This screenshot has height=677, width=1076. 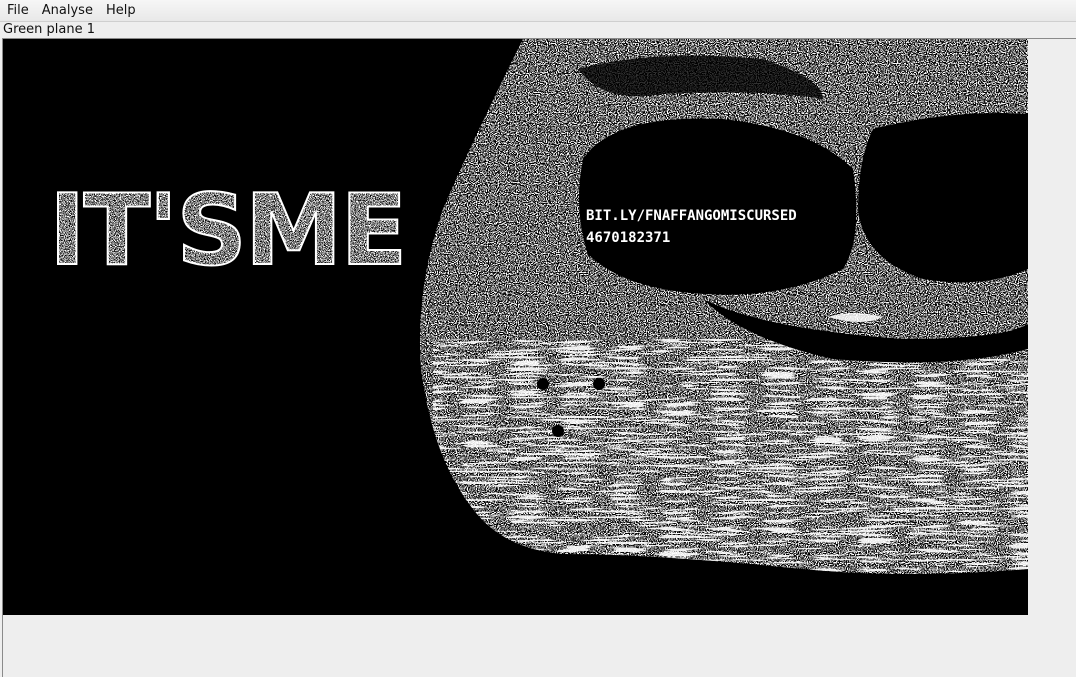 I want to click on its-me-text: IT'SME IT'SME, so click(x=228, y=231).